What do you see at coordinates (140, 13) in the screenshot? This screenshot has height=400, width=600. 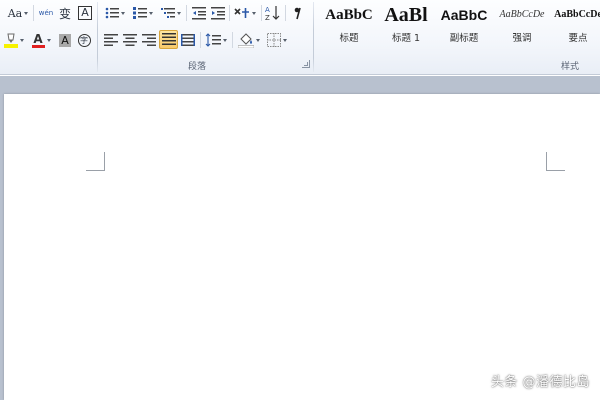 I see `numbering-icon` at bounding box center [140, 13].